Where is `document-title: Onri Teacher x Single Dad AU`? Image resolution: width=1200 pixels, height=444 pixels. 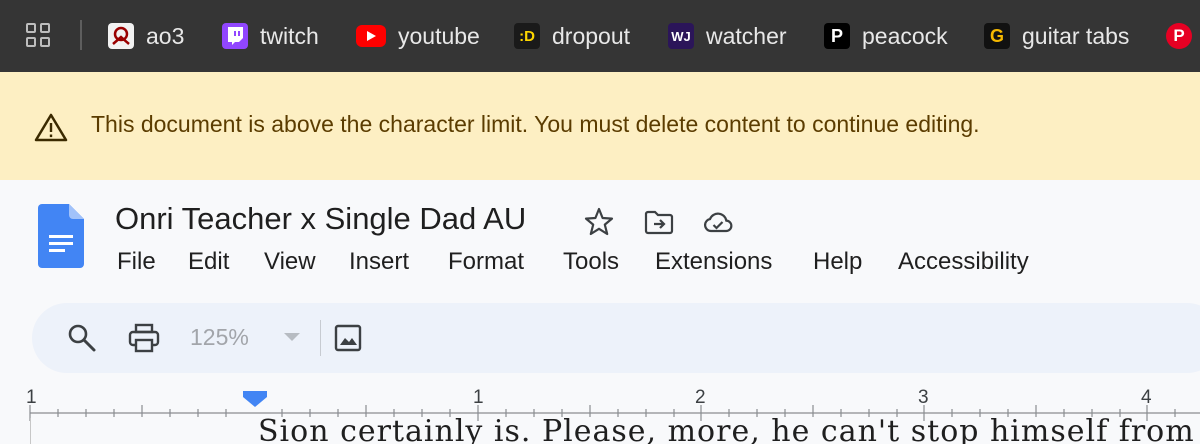
document-title: Onri Teacher x Single Dad AU is located at coordinates (320, 219).